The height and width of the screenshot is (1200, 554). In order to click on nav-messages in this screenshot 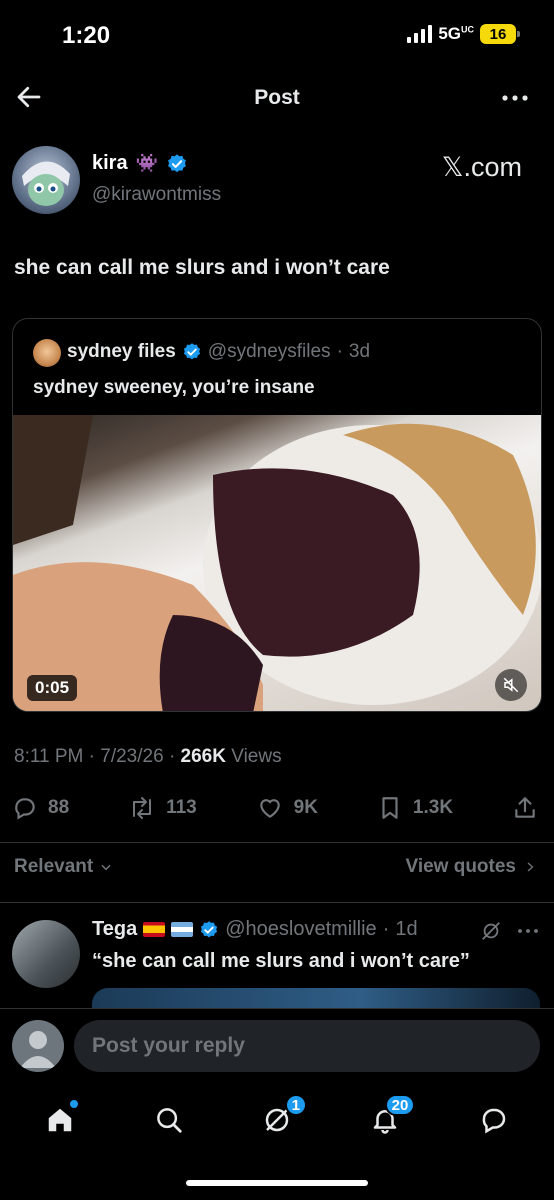, I will do `click(494, 1120)`.